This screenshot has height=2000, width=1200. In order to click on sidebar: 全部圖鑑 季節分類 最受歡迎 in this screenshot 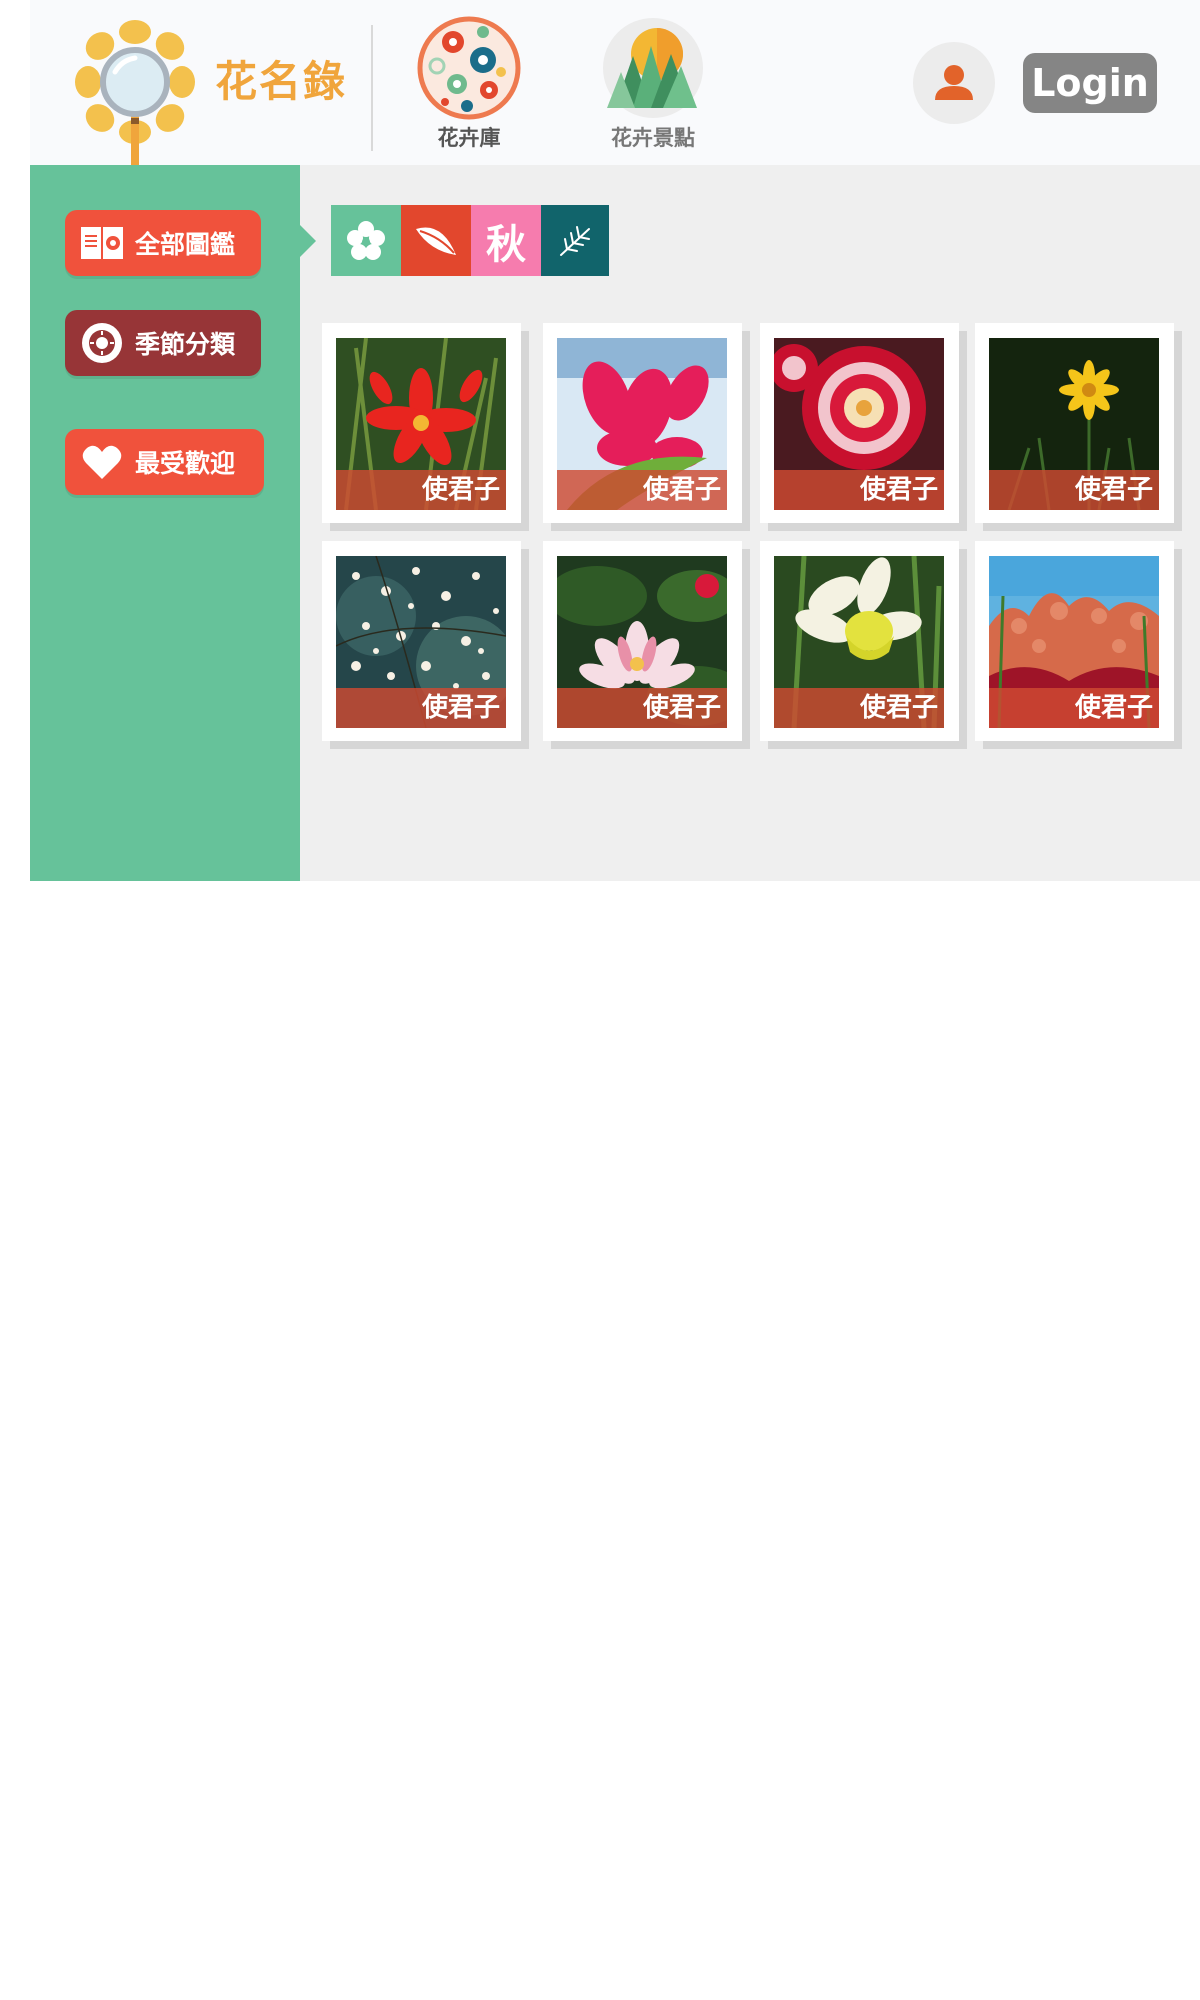, I will do `click(165, 523)`.